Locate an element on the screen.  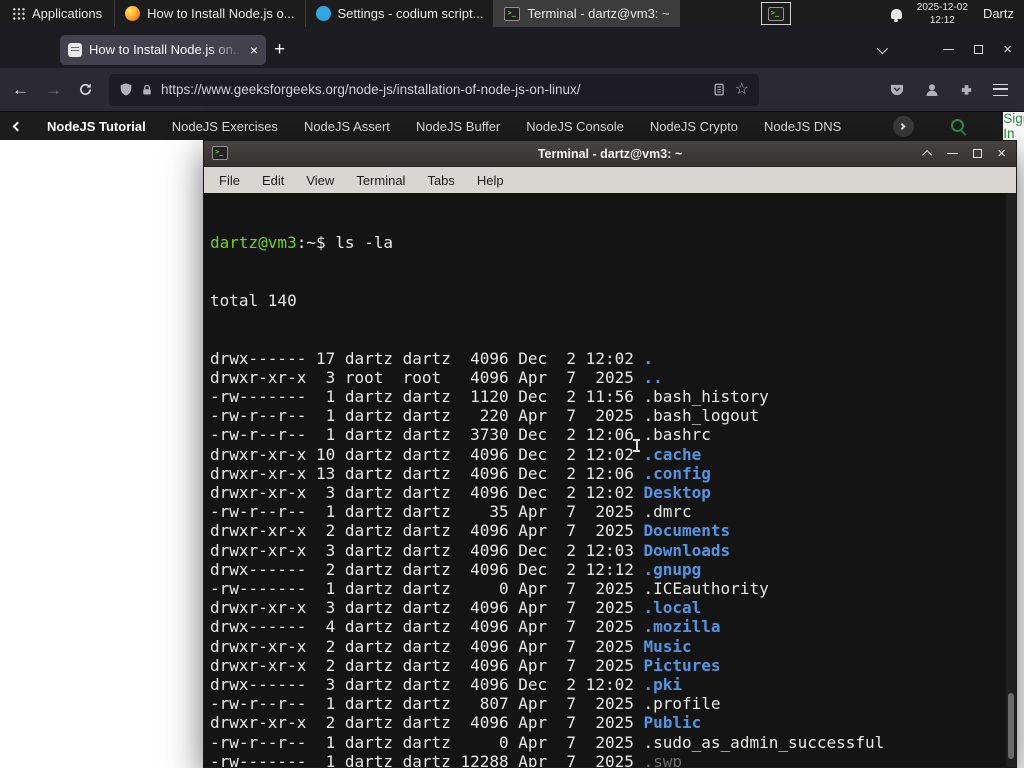
subnav-scroll-right-button is located at coordinates (904, 126).